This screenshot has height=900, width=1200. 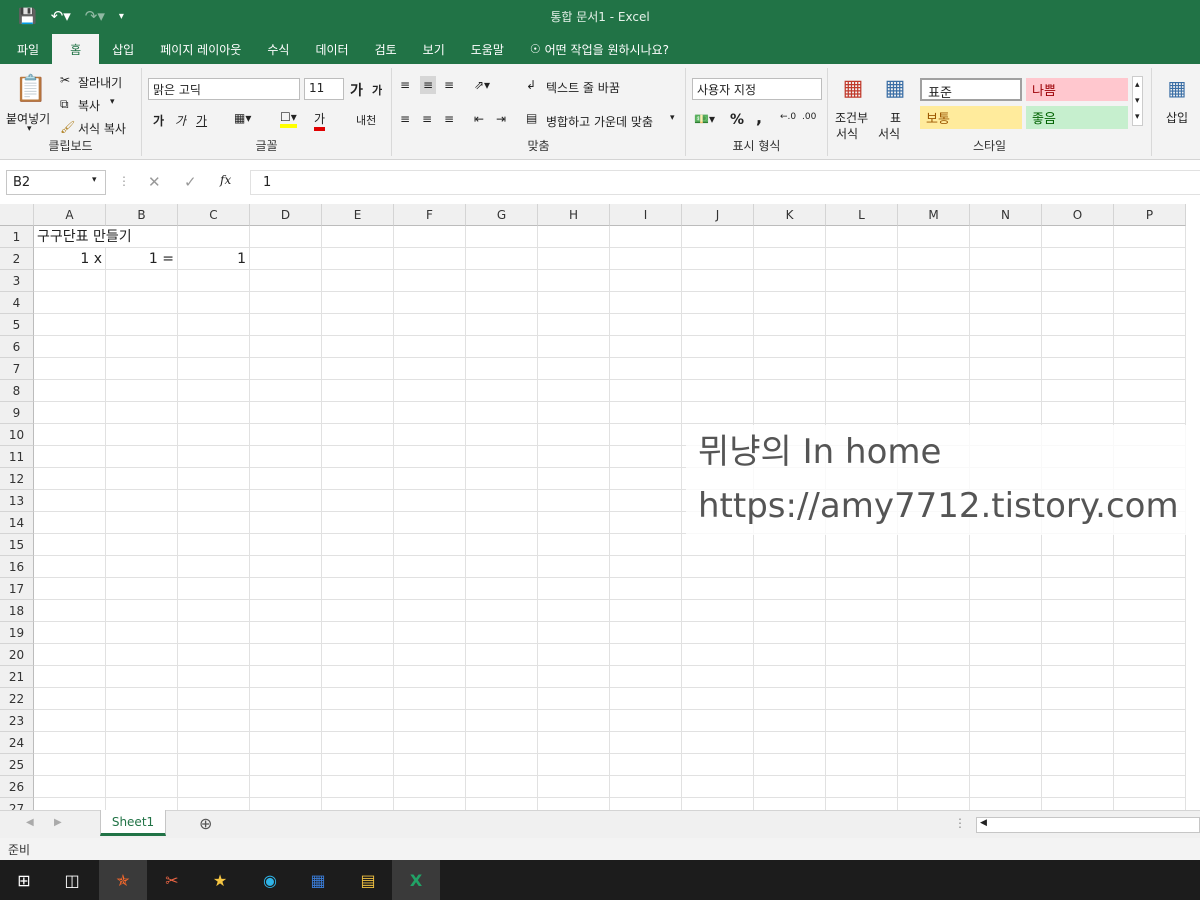 I want to click on row-header-3: 3, so click(x=17, y=281).